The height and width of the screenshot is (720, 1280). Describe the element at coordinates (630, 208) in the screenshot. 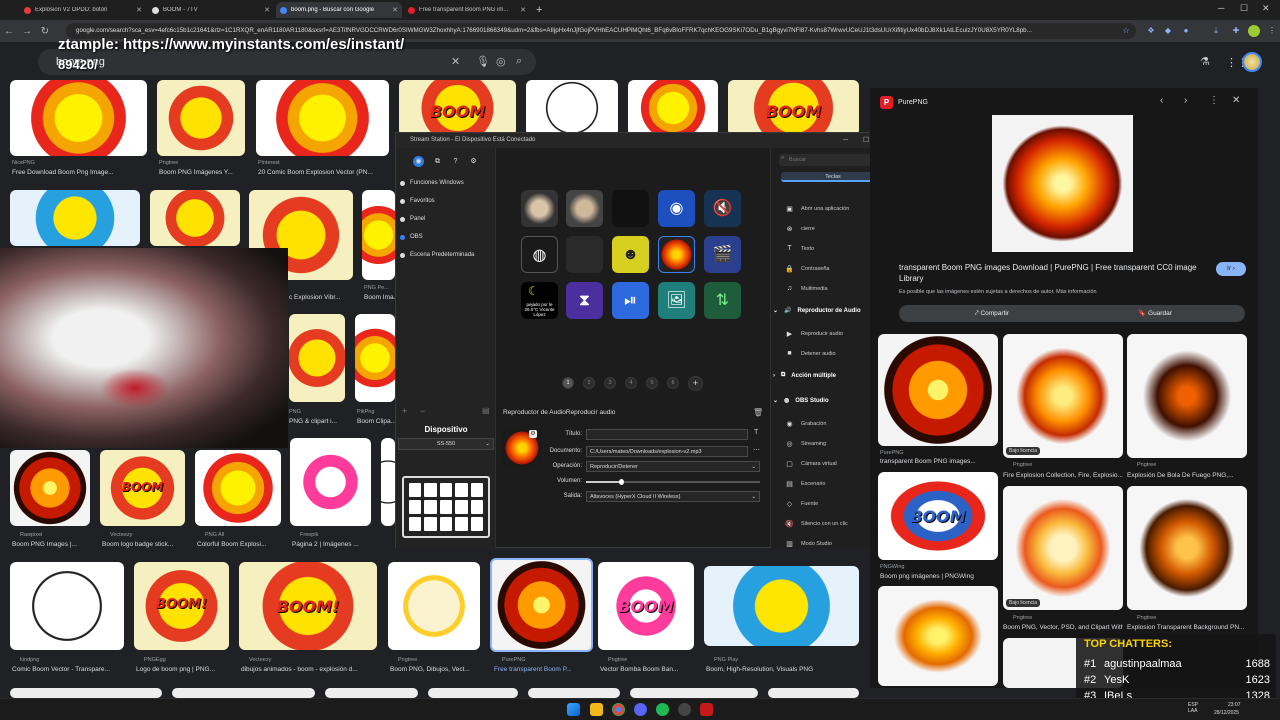

I see `key-dark-photo` at that location.